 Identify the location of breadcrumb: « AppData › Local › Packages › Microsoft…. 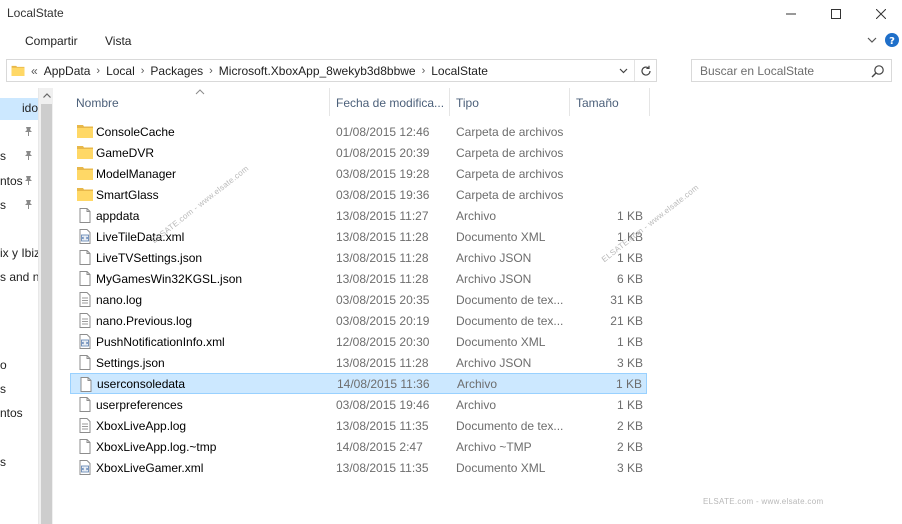
(260, 71).